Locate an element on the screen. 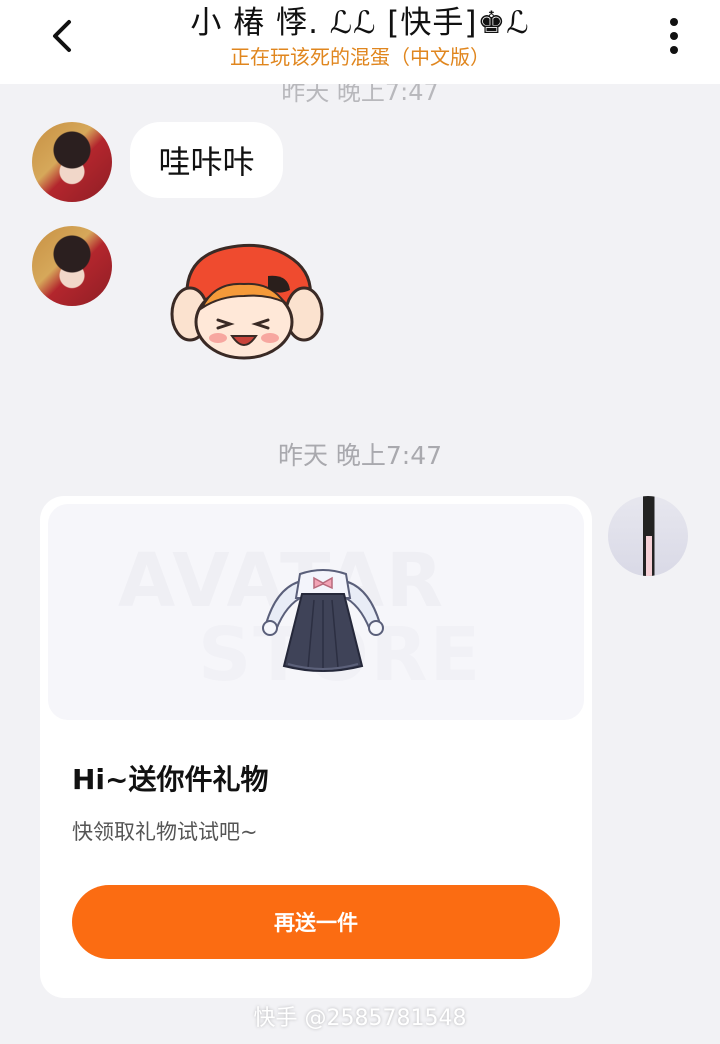 This screenshot has width=720, height=1044. back-button is located at coordinates (62, 36).